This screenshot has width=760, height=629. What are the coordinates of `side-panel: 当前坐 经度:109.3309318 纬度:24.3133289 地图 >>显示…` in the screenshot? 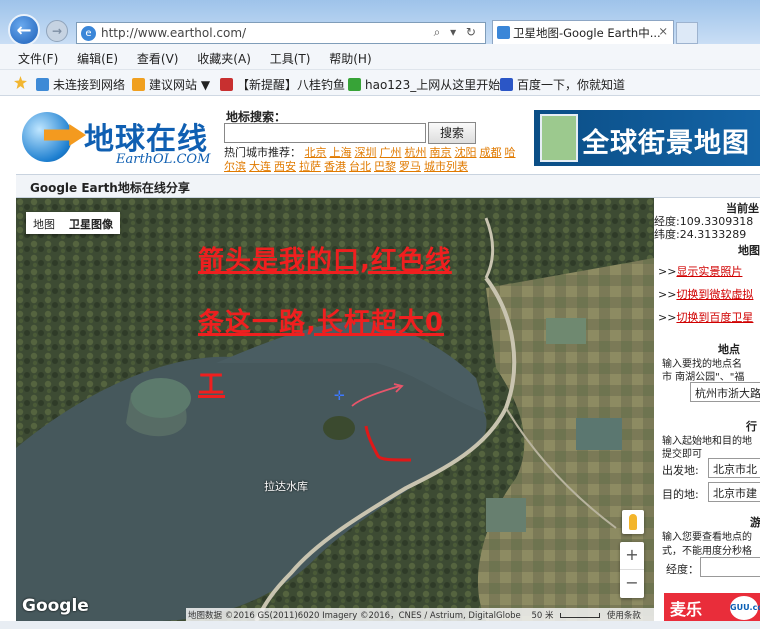 It's located at (707, 409).